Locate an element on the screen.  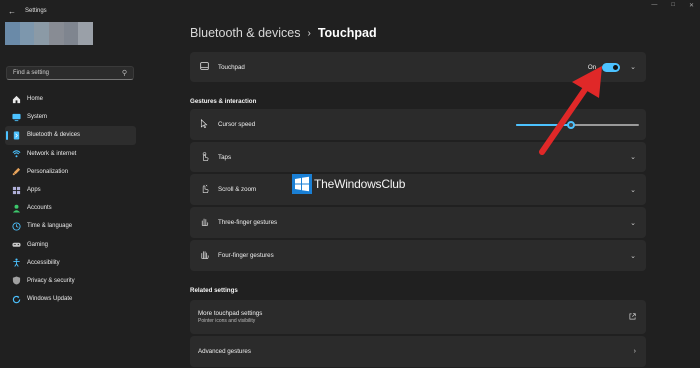
maximize-icon: □ is located at coordinates (673, 5).